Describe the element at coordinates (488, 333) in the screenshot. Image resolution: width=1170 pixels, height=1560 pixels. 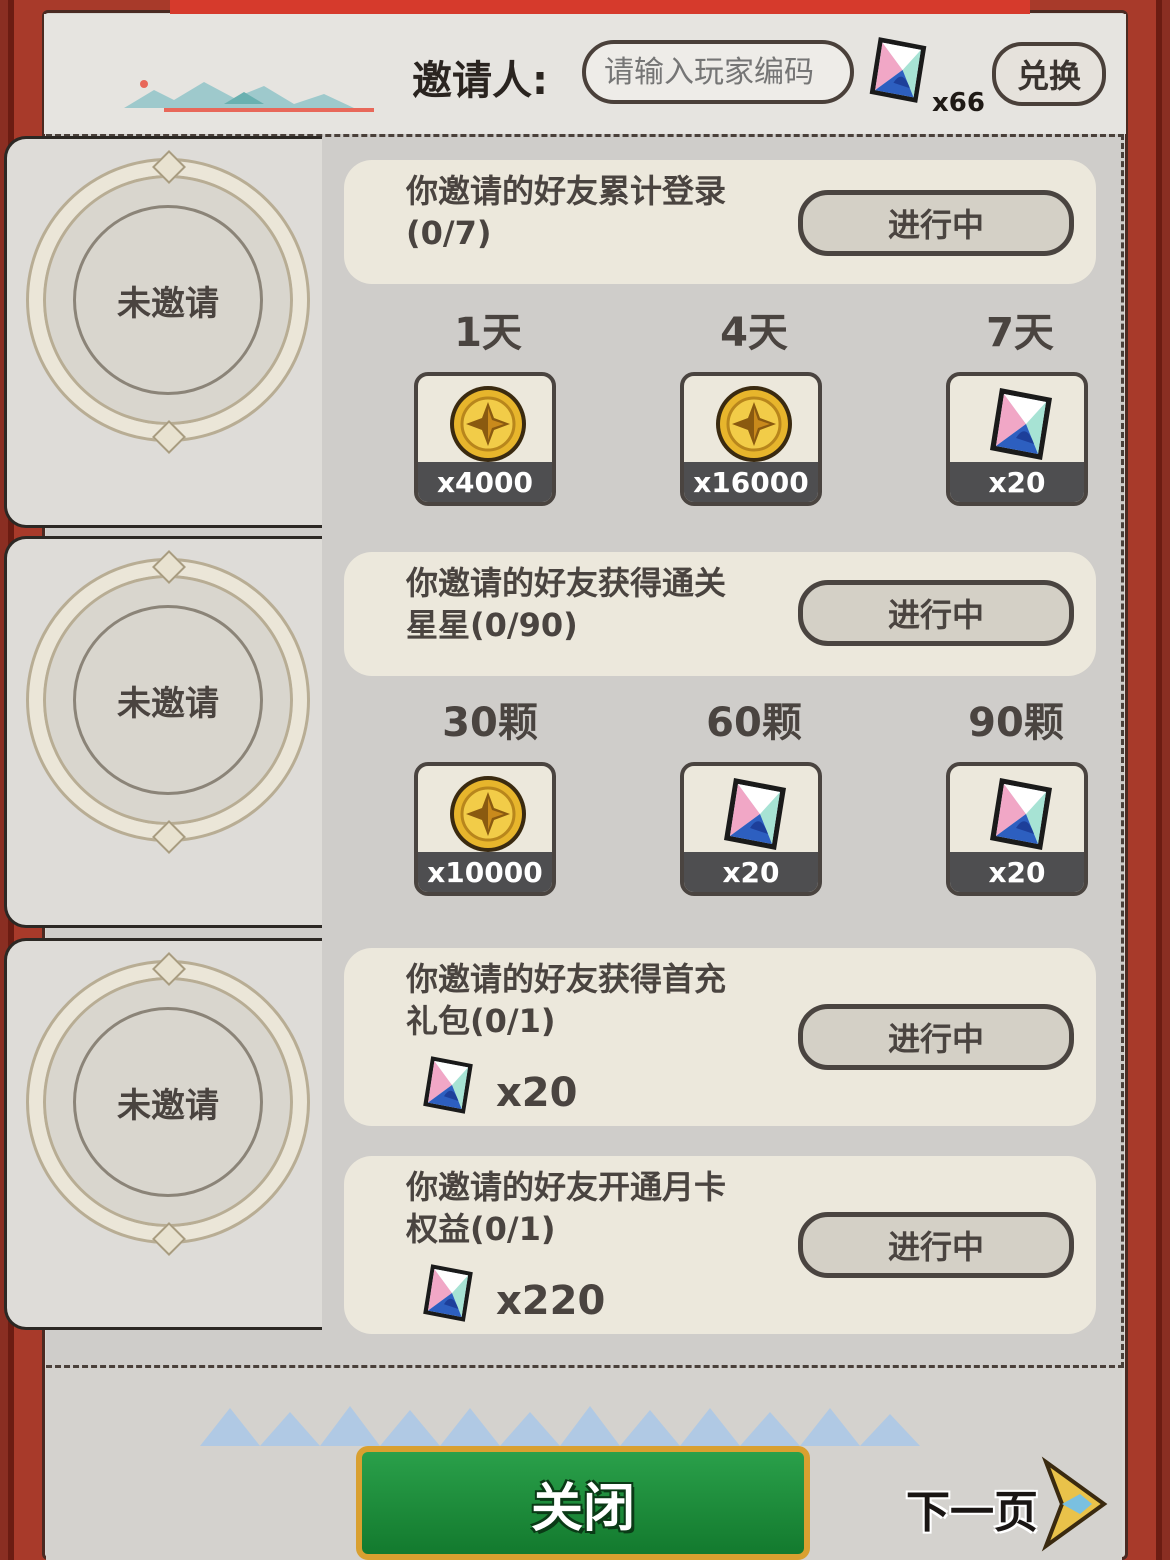
I see `milestone-label: 1天` at that location.